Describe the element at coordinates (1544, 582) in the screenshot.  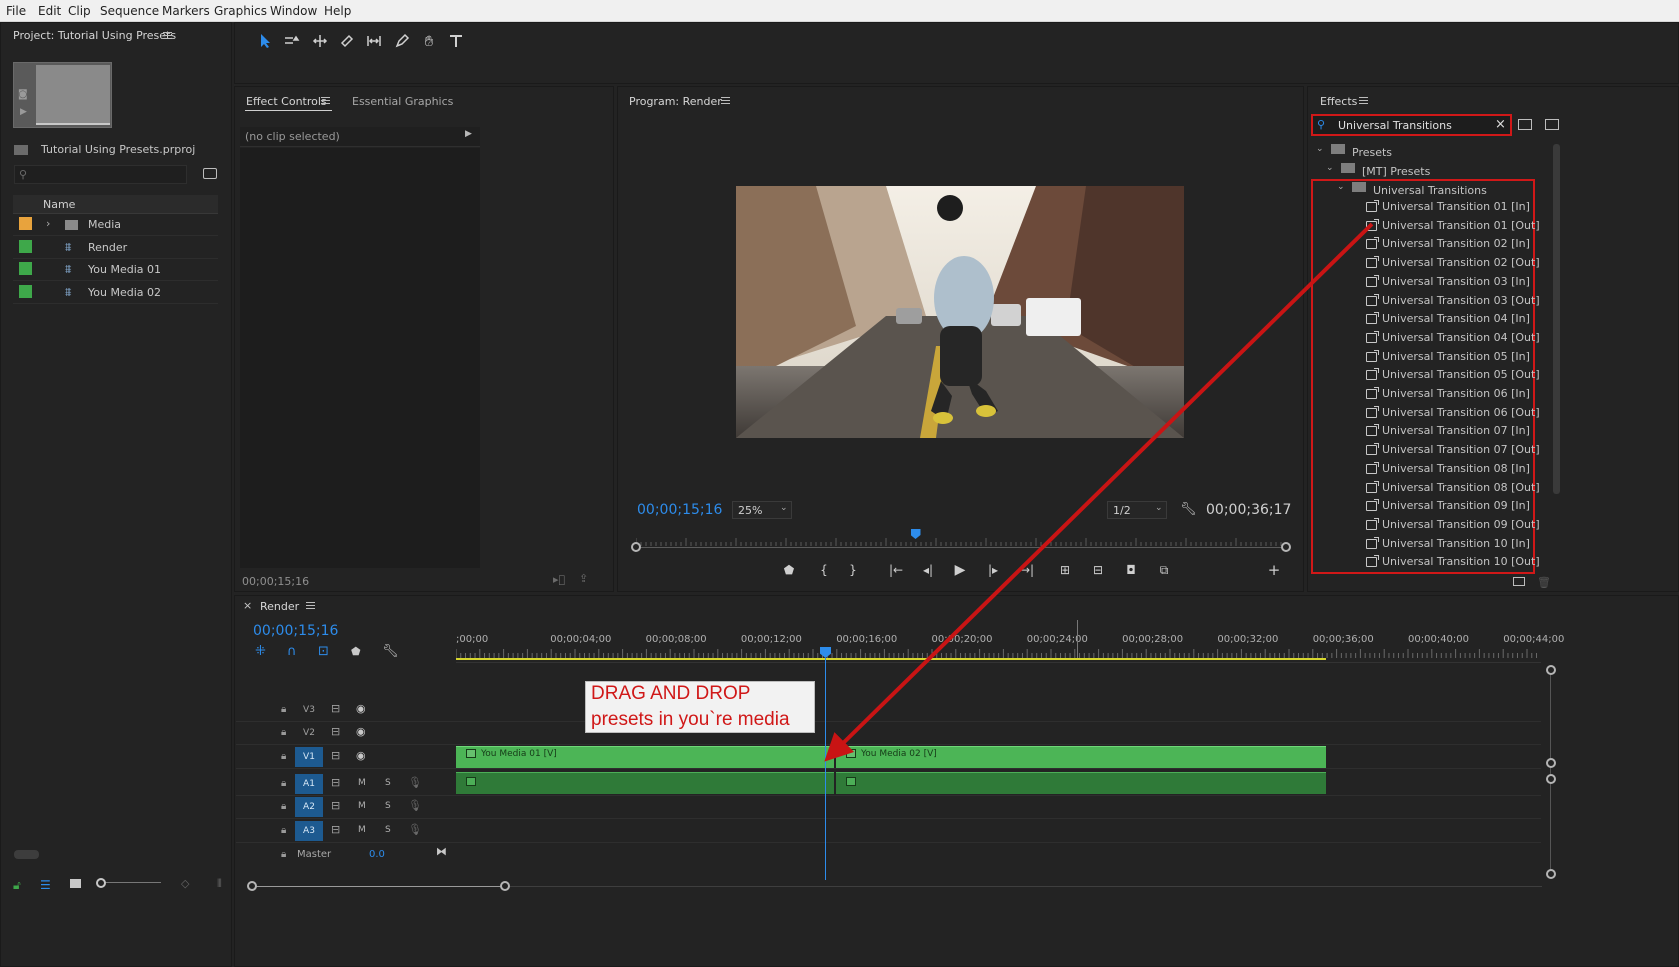
I see `trash-icon: 🗑︎` at that location.